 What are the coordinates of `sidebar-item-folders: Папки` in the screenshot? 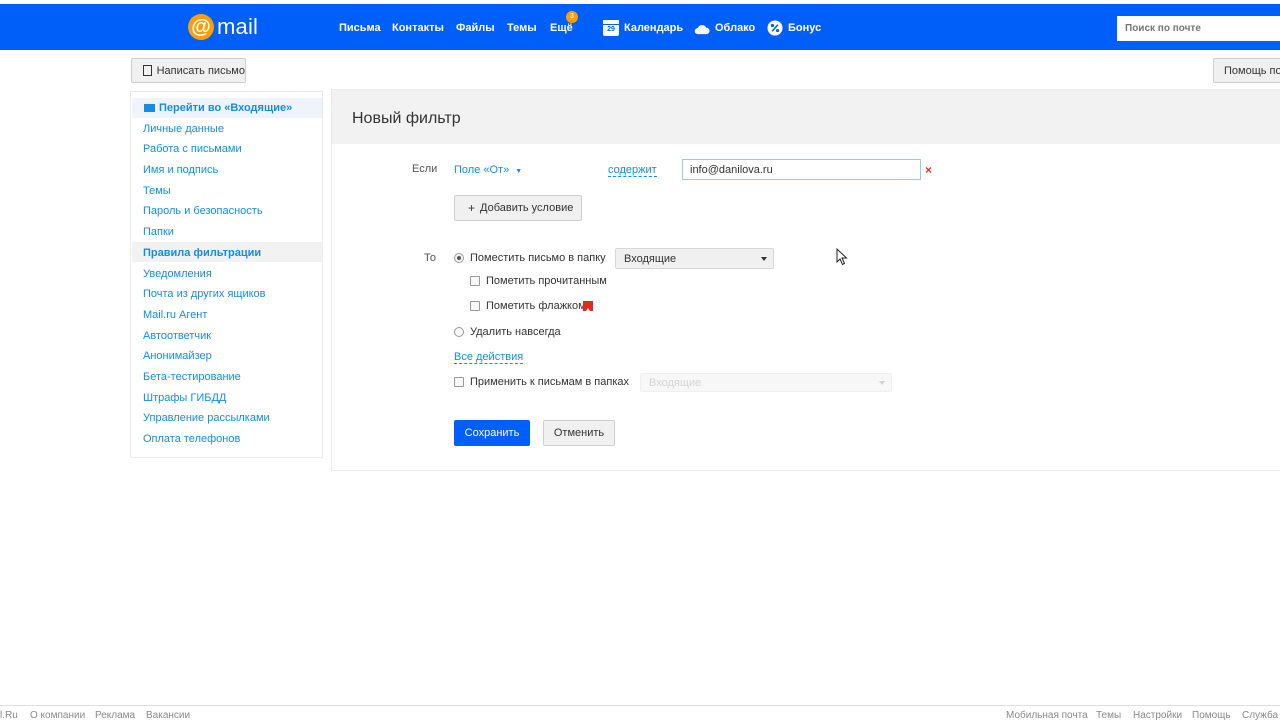 It's located at (158, 232).